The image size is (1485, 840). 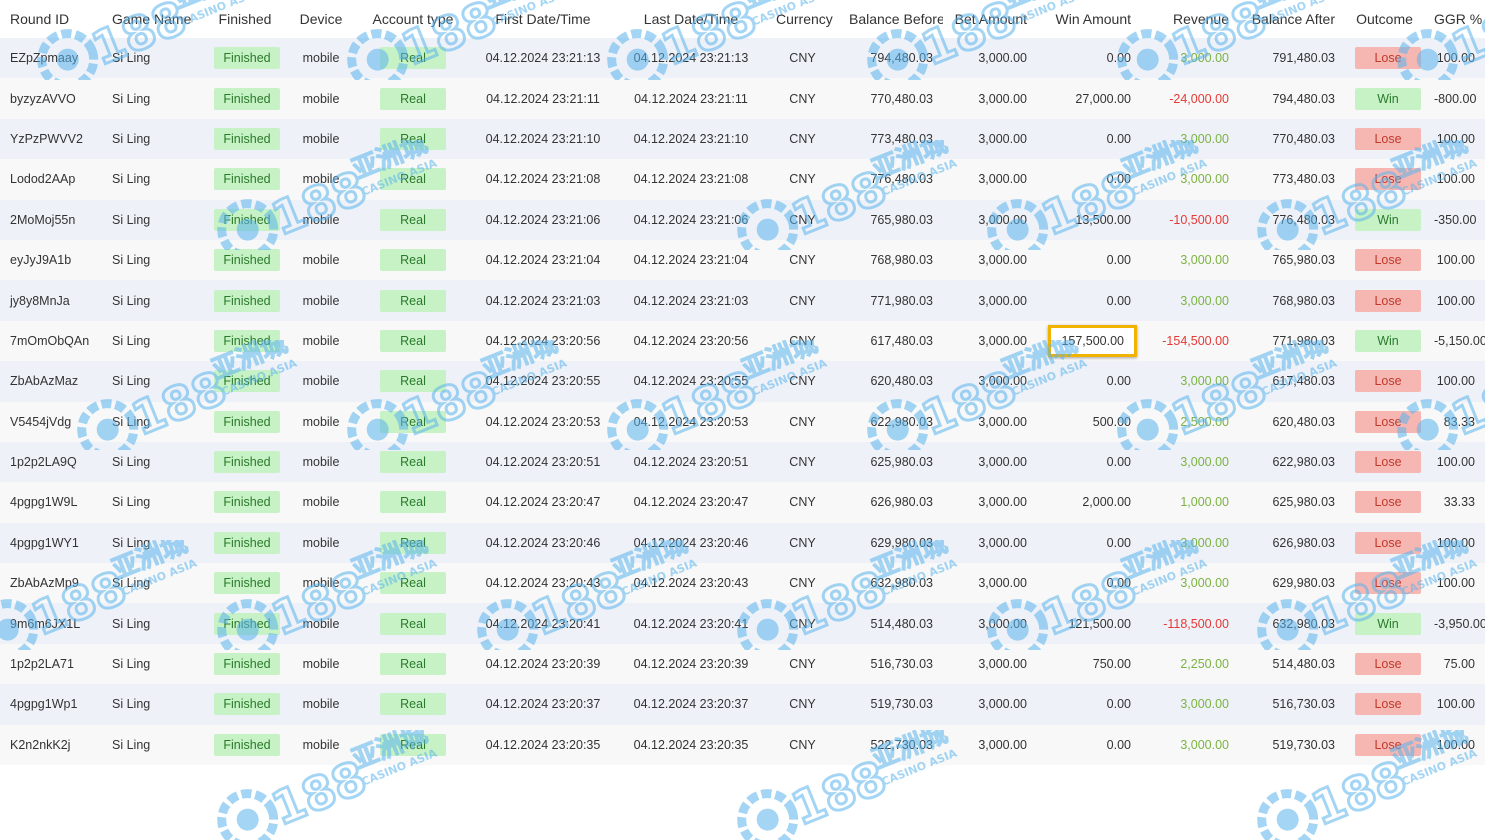 I want to click on balance-before-cell: 622,980.03, so click(x=901, y=421).